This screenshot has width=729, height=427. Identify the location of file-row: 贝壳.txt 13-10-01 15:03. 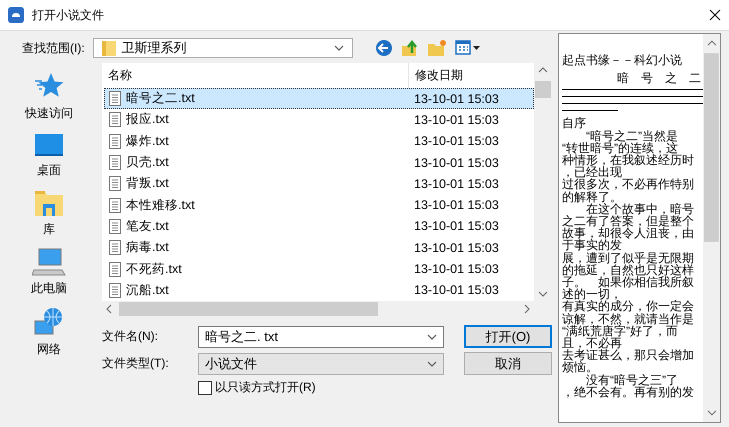
(319, 163).